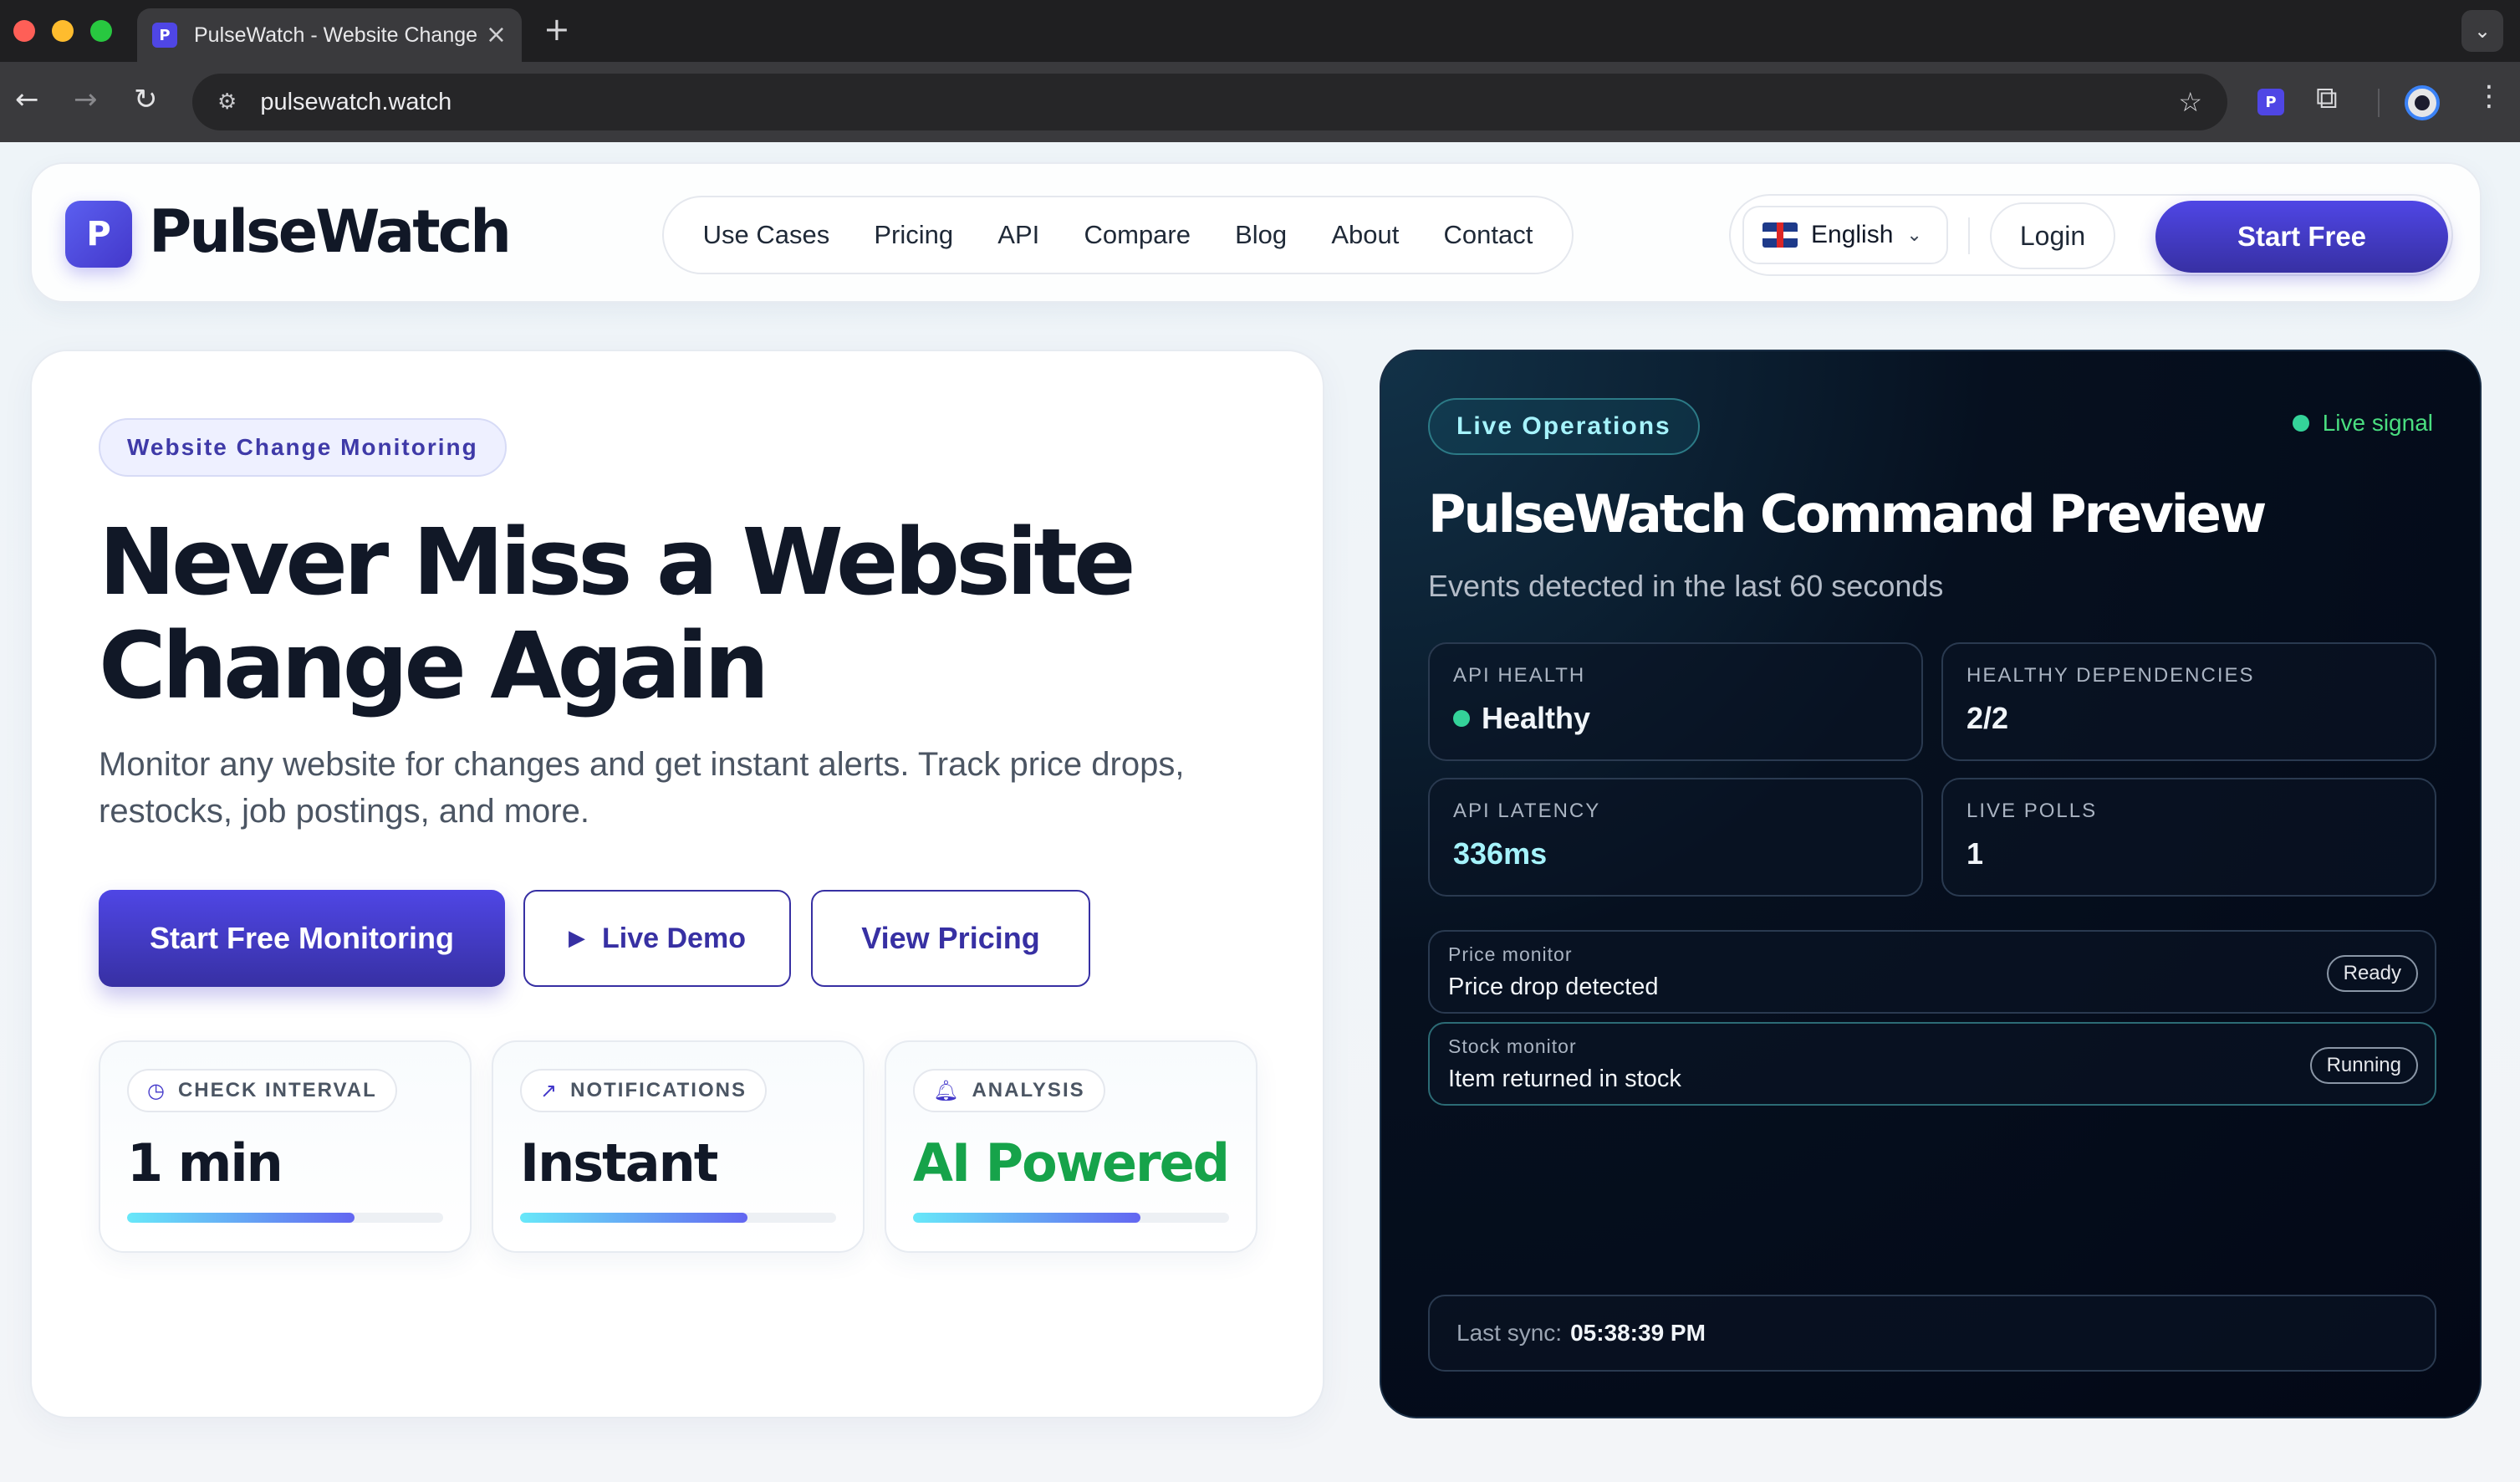 The image size is (2520, 1482). Describe the element at coordinates (496, 35) in the screenshot. I see `close-tab-icon: ×` at that location.